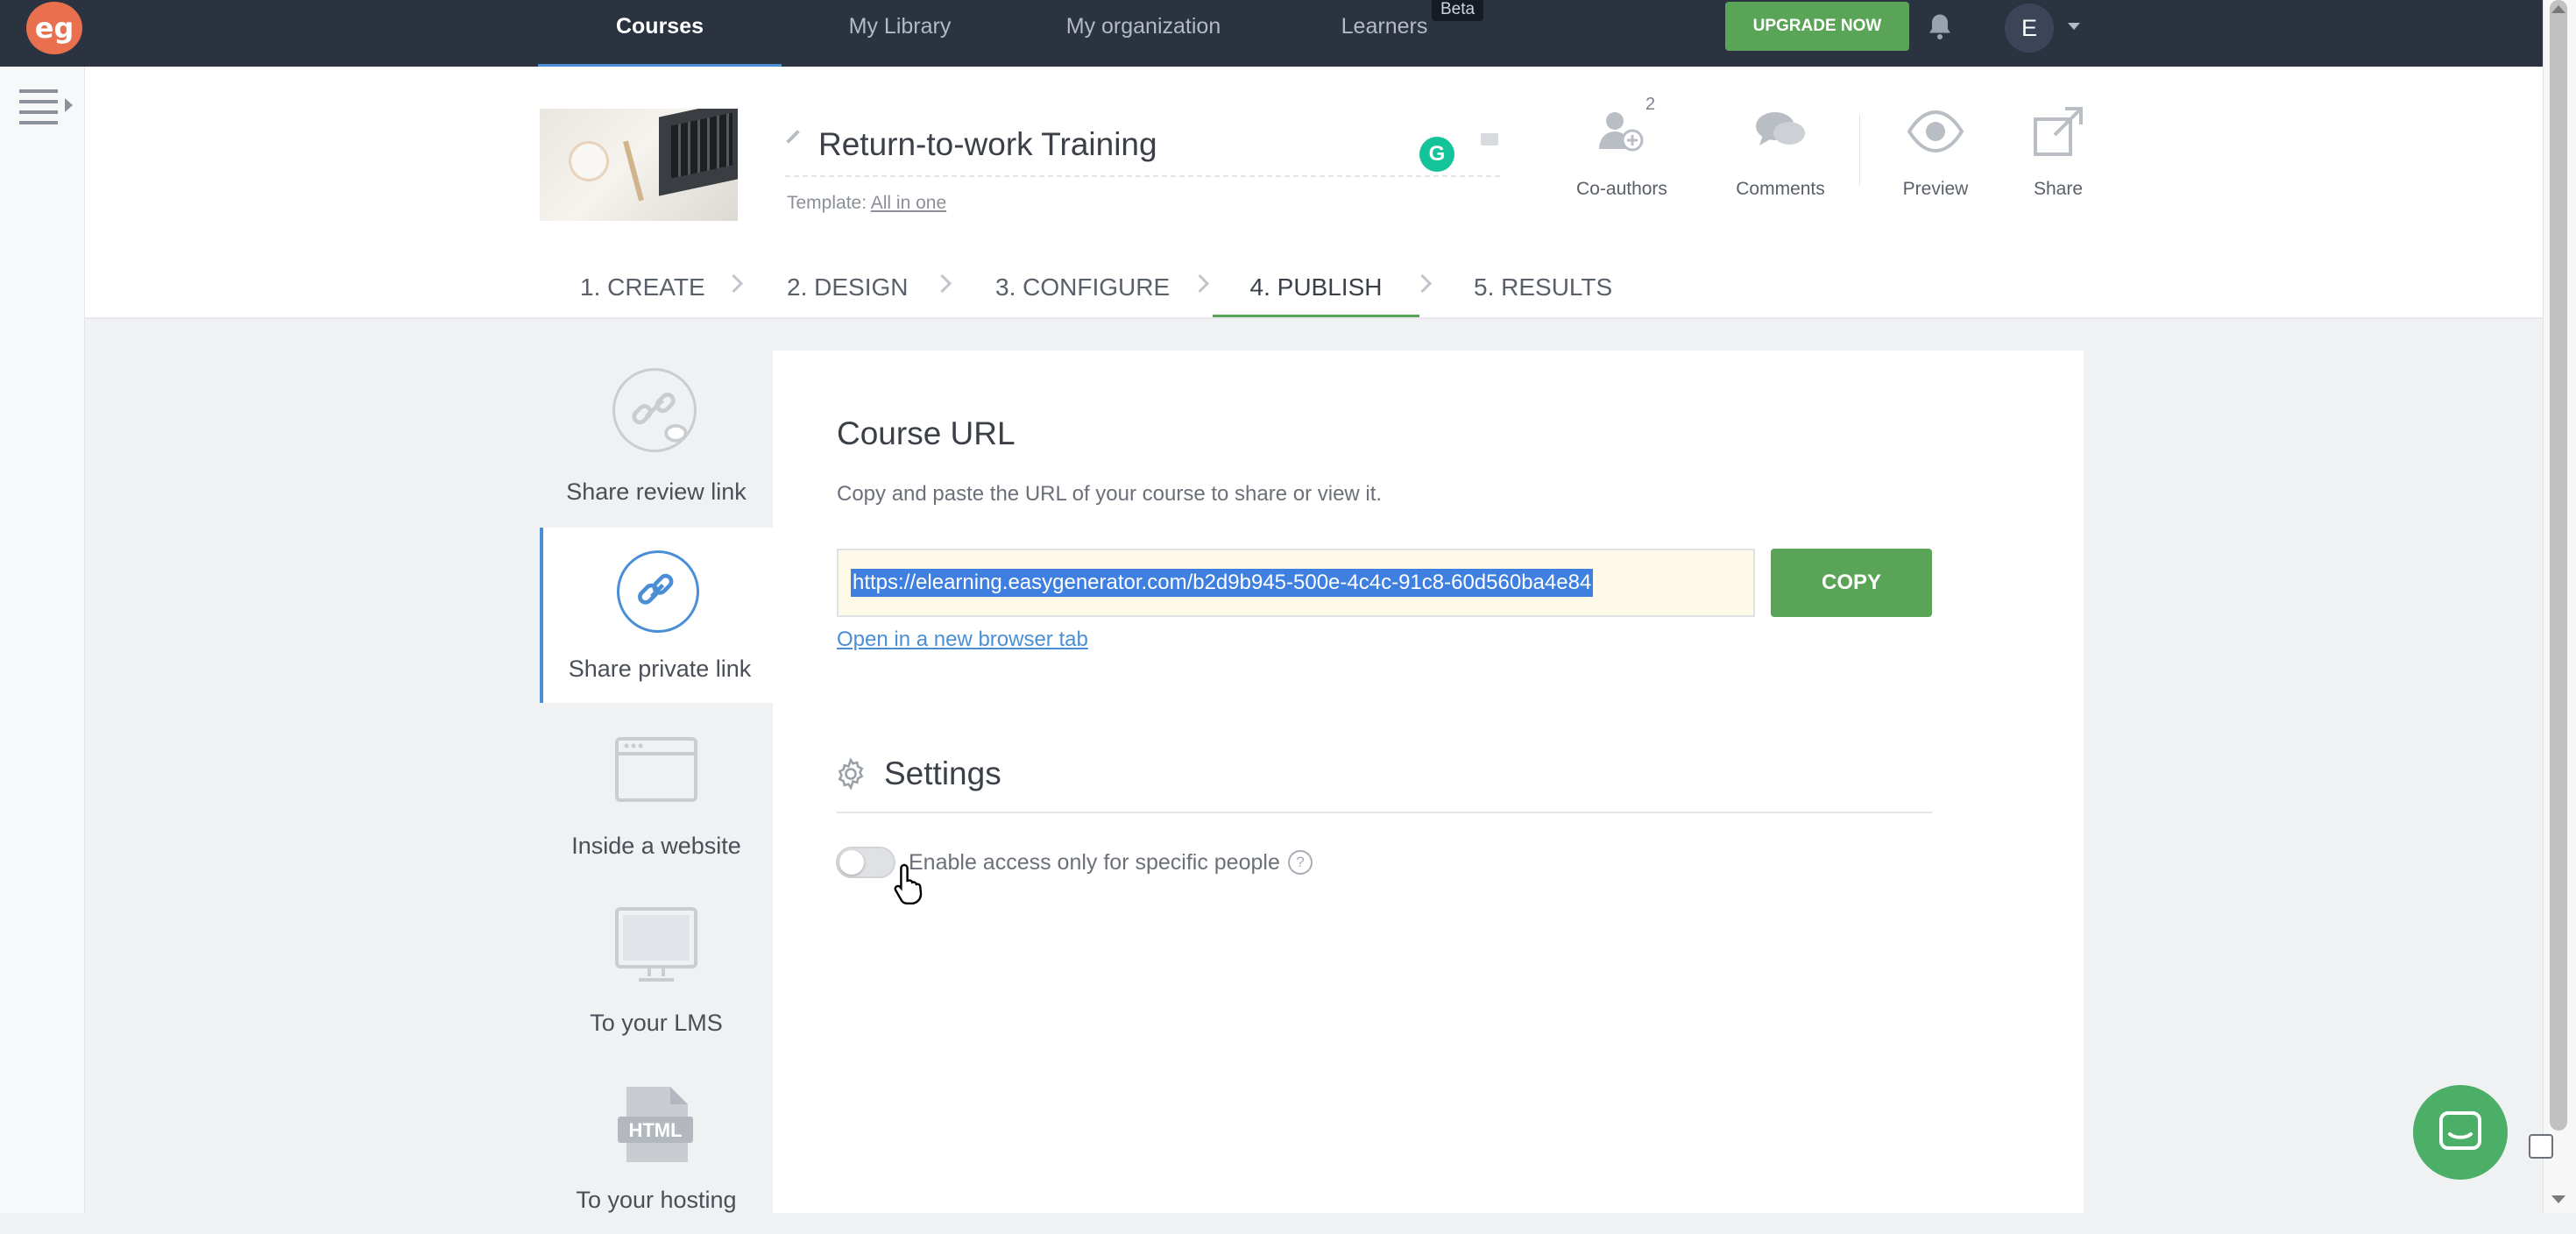  What do you see at coordinates (639, 165) in the screenshot?
I see `course-thumbnail` at bounding box center [639, 165].